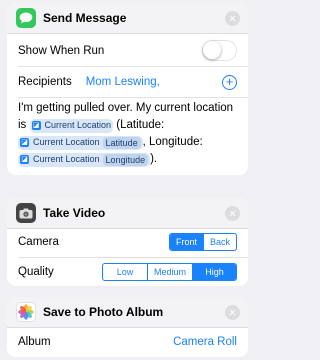 This screenshot has height=360, width=320. I want to click on recipients-value: Mom Leswing,, so click(123, 82).